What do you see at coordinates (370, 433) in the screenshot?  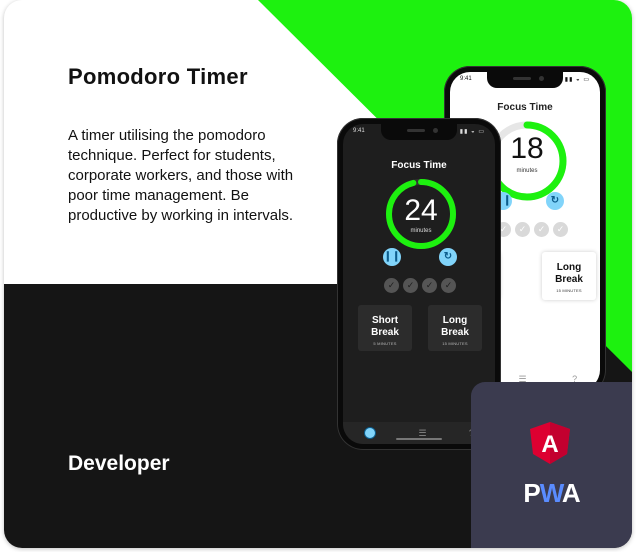 I see `timer-icon` at bounding box center [370, 433].